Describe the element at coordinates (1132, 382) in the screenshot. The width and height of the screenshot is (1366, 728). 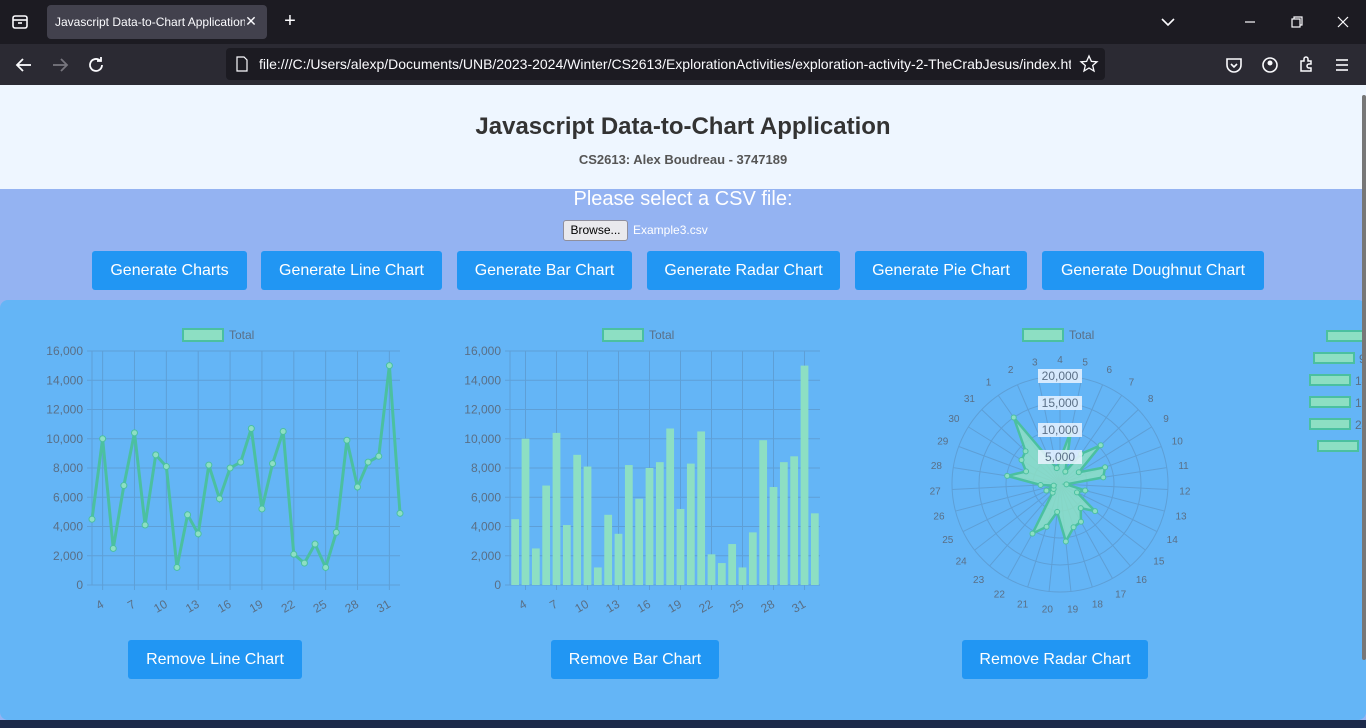
I see `radar-axis-label: 7` at that location.